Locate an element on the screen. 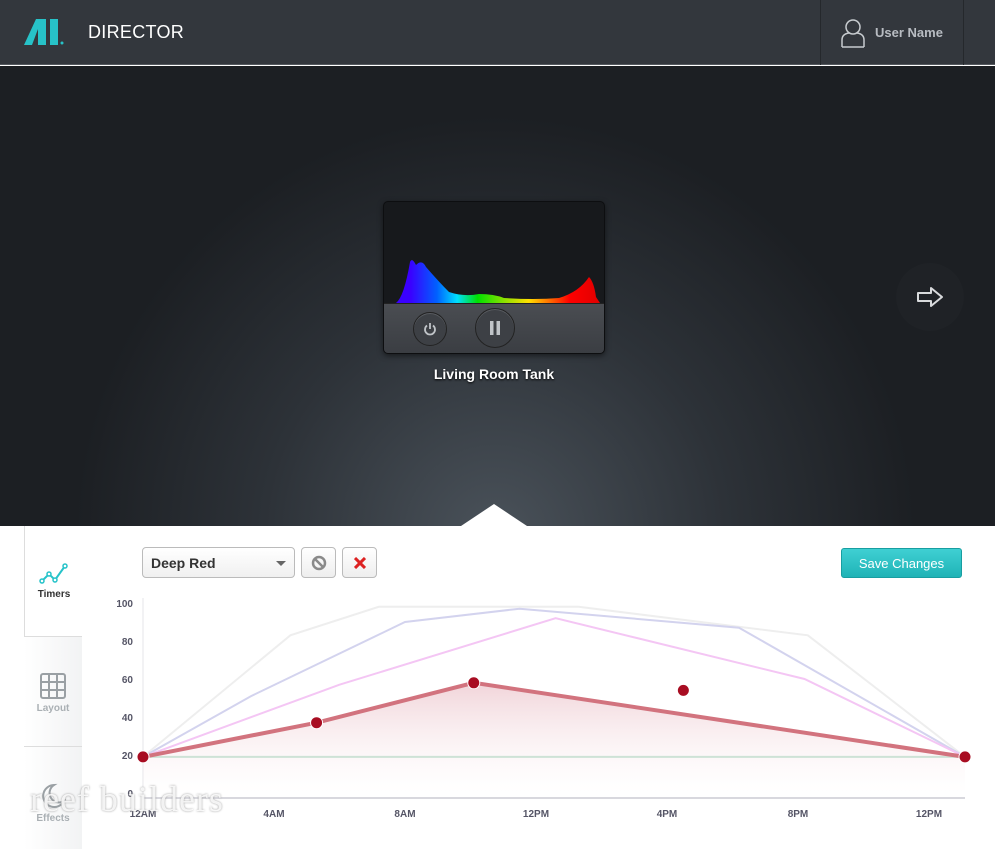  arrow-right-icon is located at coordinates (930, 297).